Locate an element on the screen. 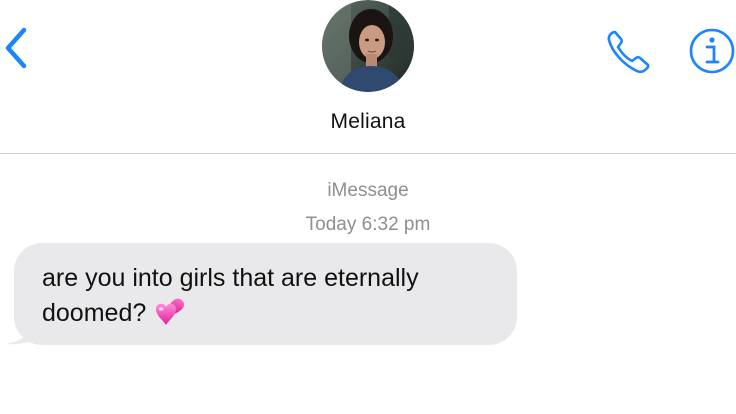  message-timestamp: Today 6:32 pm is located at coordinates (368, 225).